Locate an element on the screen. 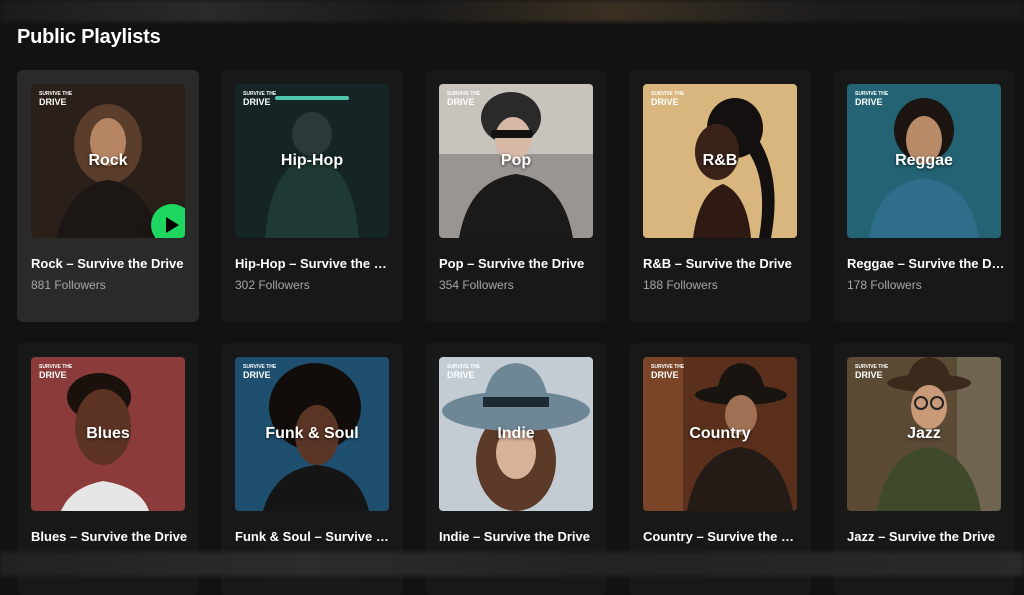  playlist-followers: 178 Followers is located at coordinates (884, 285).